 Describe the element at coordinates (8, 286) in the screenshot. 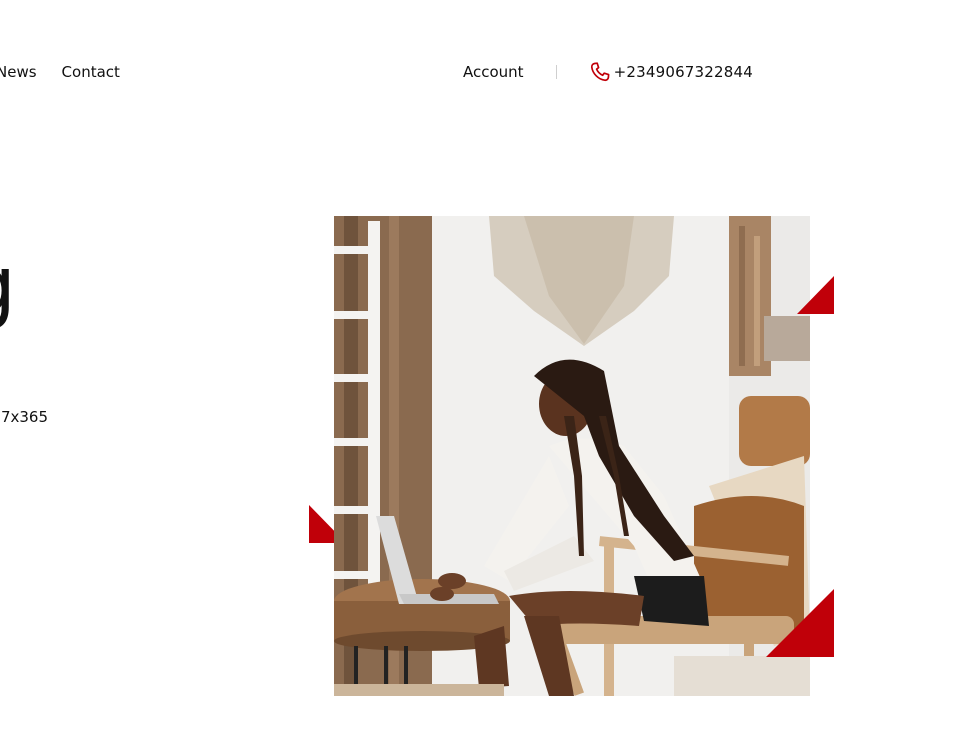

I see `hero-heading: g` at that location.